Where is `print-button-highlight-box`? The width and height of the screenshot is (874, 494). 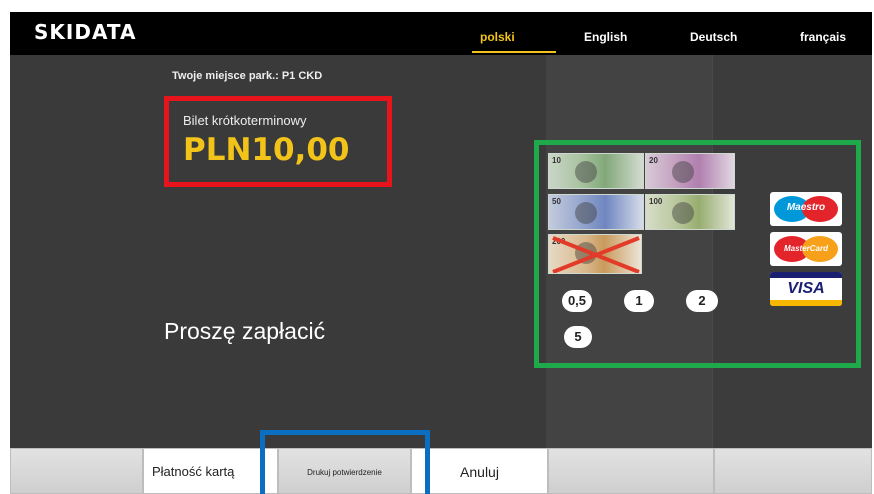
print-button-highlight-box is located at coordinates (345, 462).